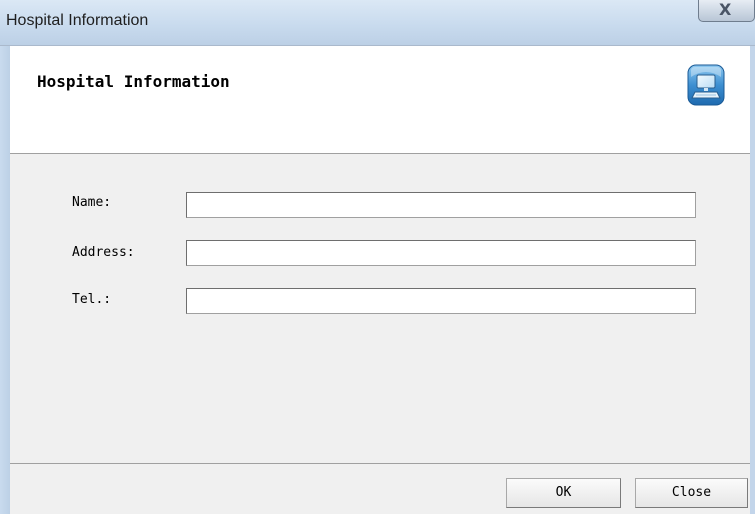 Image resolution: width=755 pixels, height=514 pixels. What do you see at coordinates (103, 252) in the screenshot?
I see `address-label: Address:` at bounding box center [103, 252].